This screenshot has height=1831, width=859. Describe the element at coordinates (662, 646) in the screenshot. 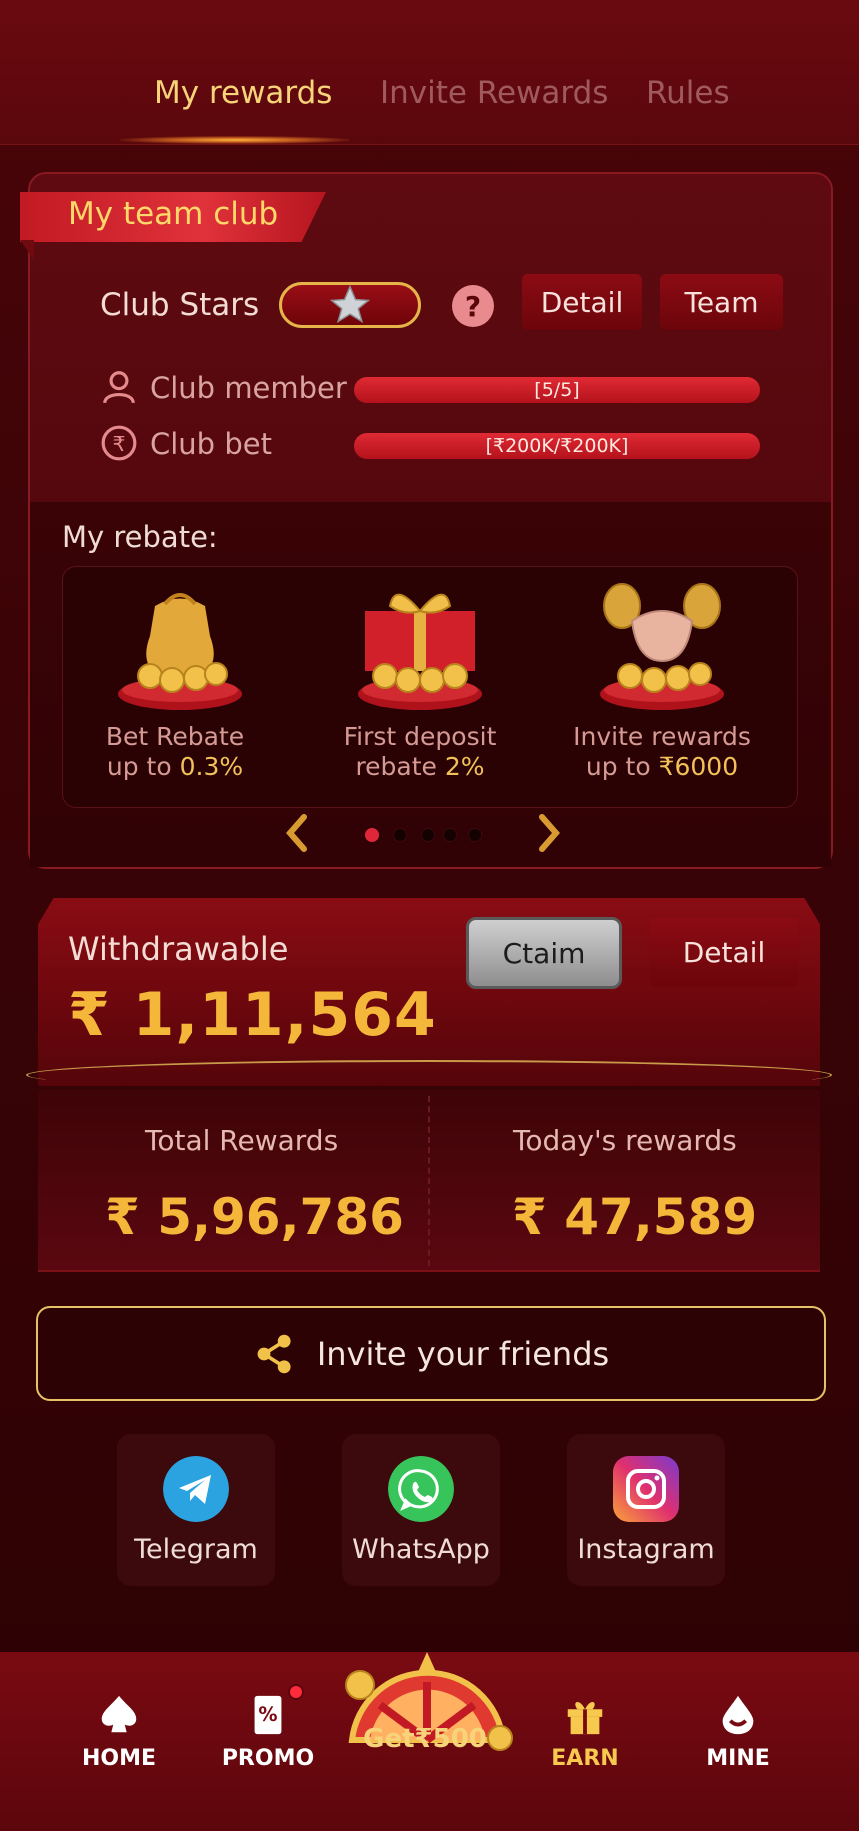

I see `handshake-icon` at that location.